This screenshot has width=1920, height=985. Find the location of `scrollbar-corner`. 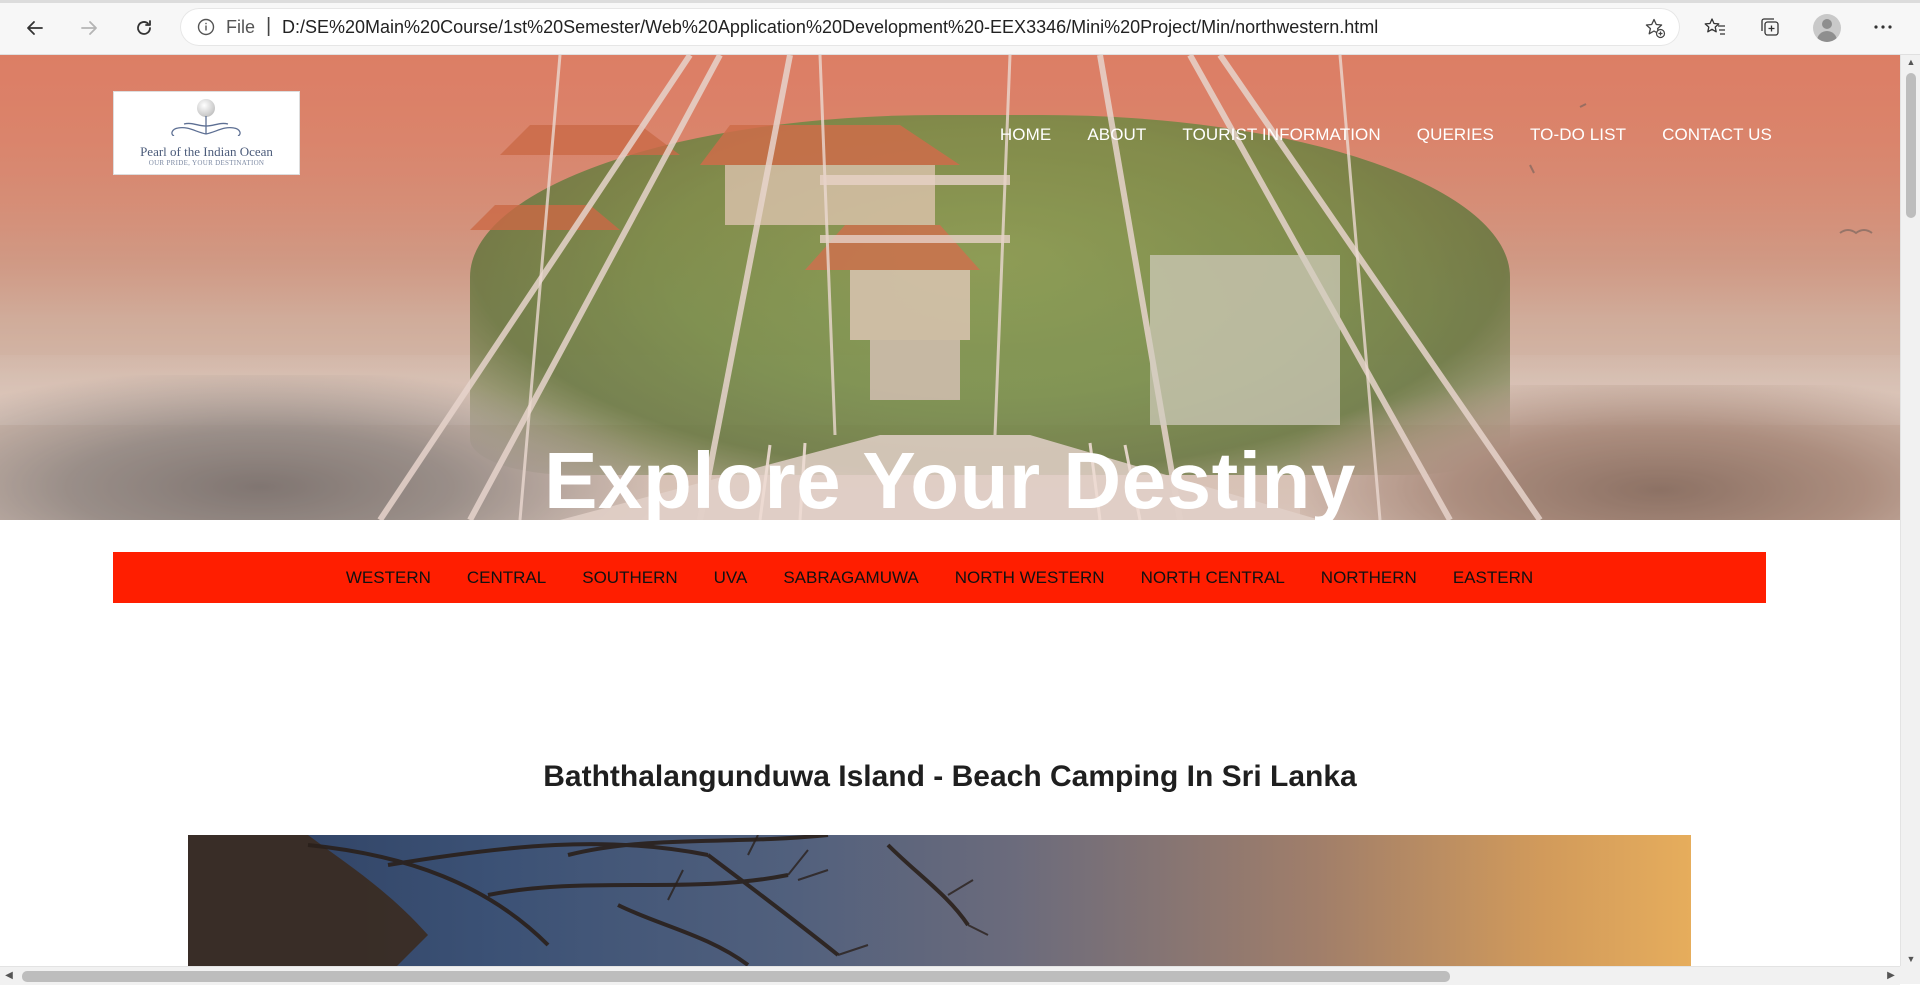

scrollbar-corner is located at coordinates (1910, 975).